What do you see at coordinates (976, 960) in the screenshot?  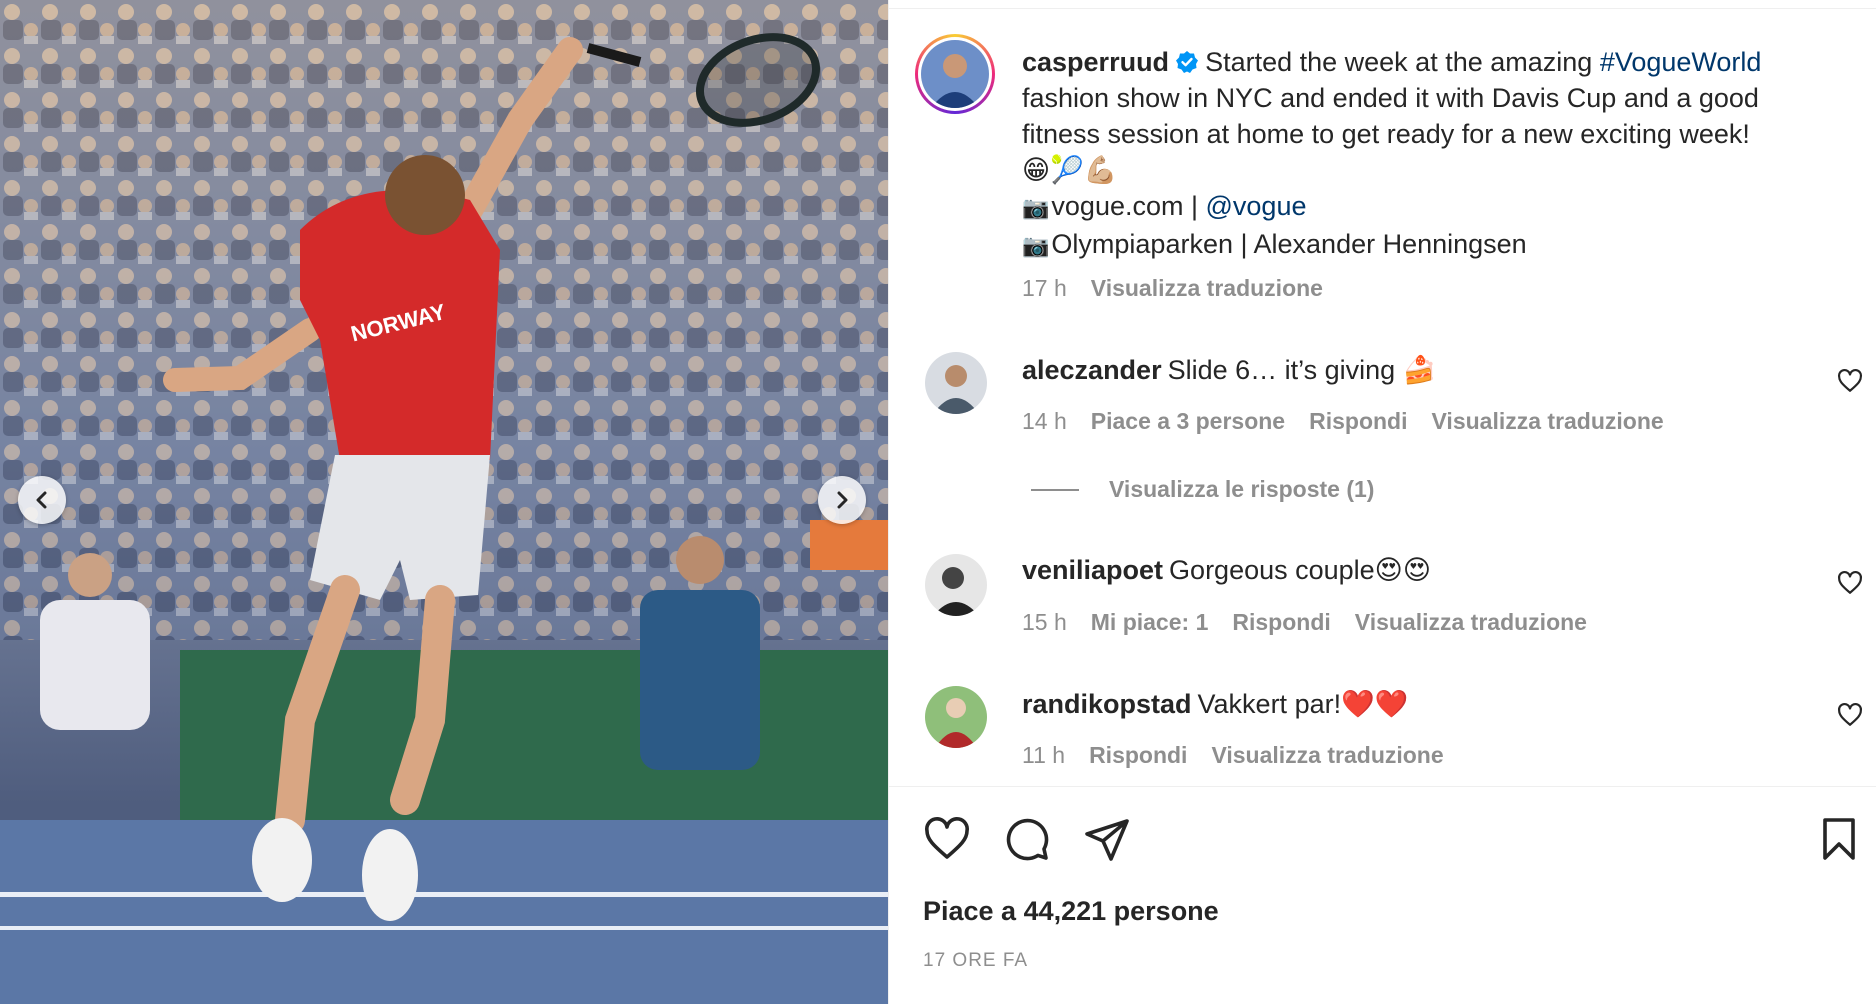 I see `posted-time: 17 ORE FA` at bounding box center [976, 960].